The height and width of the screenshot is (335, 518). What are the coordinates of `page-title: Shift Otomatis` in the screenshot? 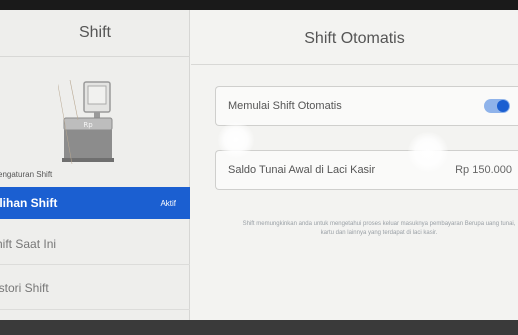 It's located at (354, 38).